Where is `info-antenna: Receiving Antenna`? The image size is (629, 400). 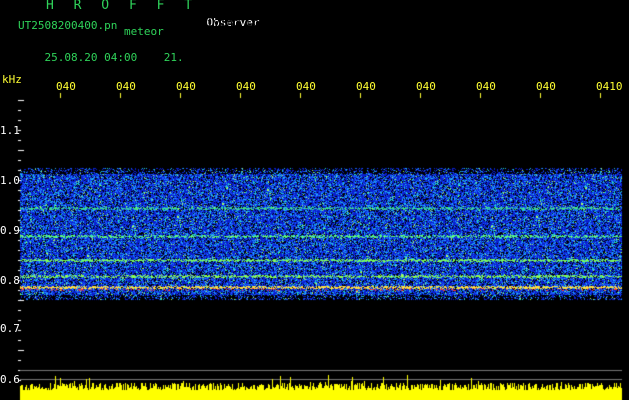
info-antenna: Receiving Antenna is located at coordinates (236, 46).